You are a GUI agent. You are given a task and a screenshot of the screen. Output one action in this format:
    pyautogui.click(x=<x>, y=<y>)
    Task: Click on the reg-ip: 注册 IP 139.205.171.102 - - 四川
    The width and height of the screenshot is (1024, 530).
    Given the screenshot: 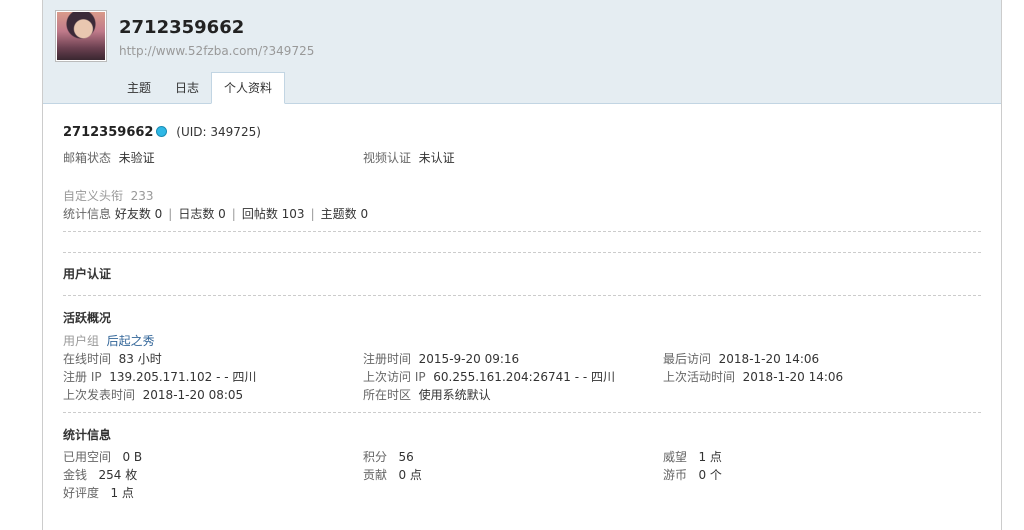 What is the action you would take?
    pyautogui.click(x=159, y=376)
    